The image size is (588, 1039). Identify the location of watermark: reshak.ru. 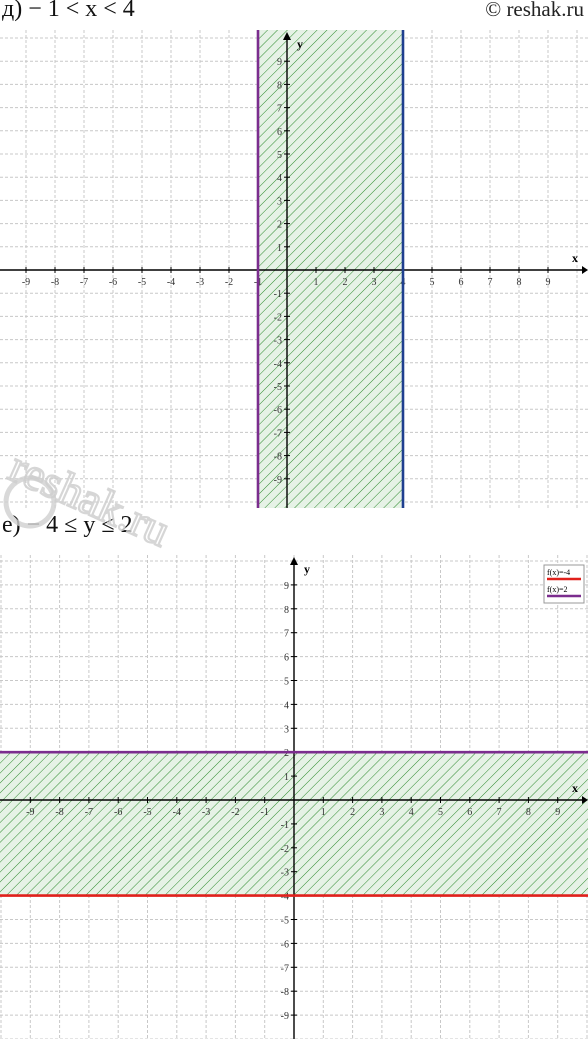
(90, 498).